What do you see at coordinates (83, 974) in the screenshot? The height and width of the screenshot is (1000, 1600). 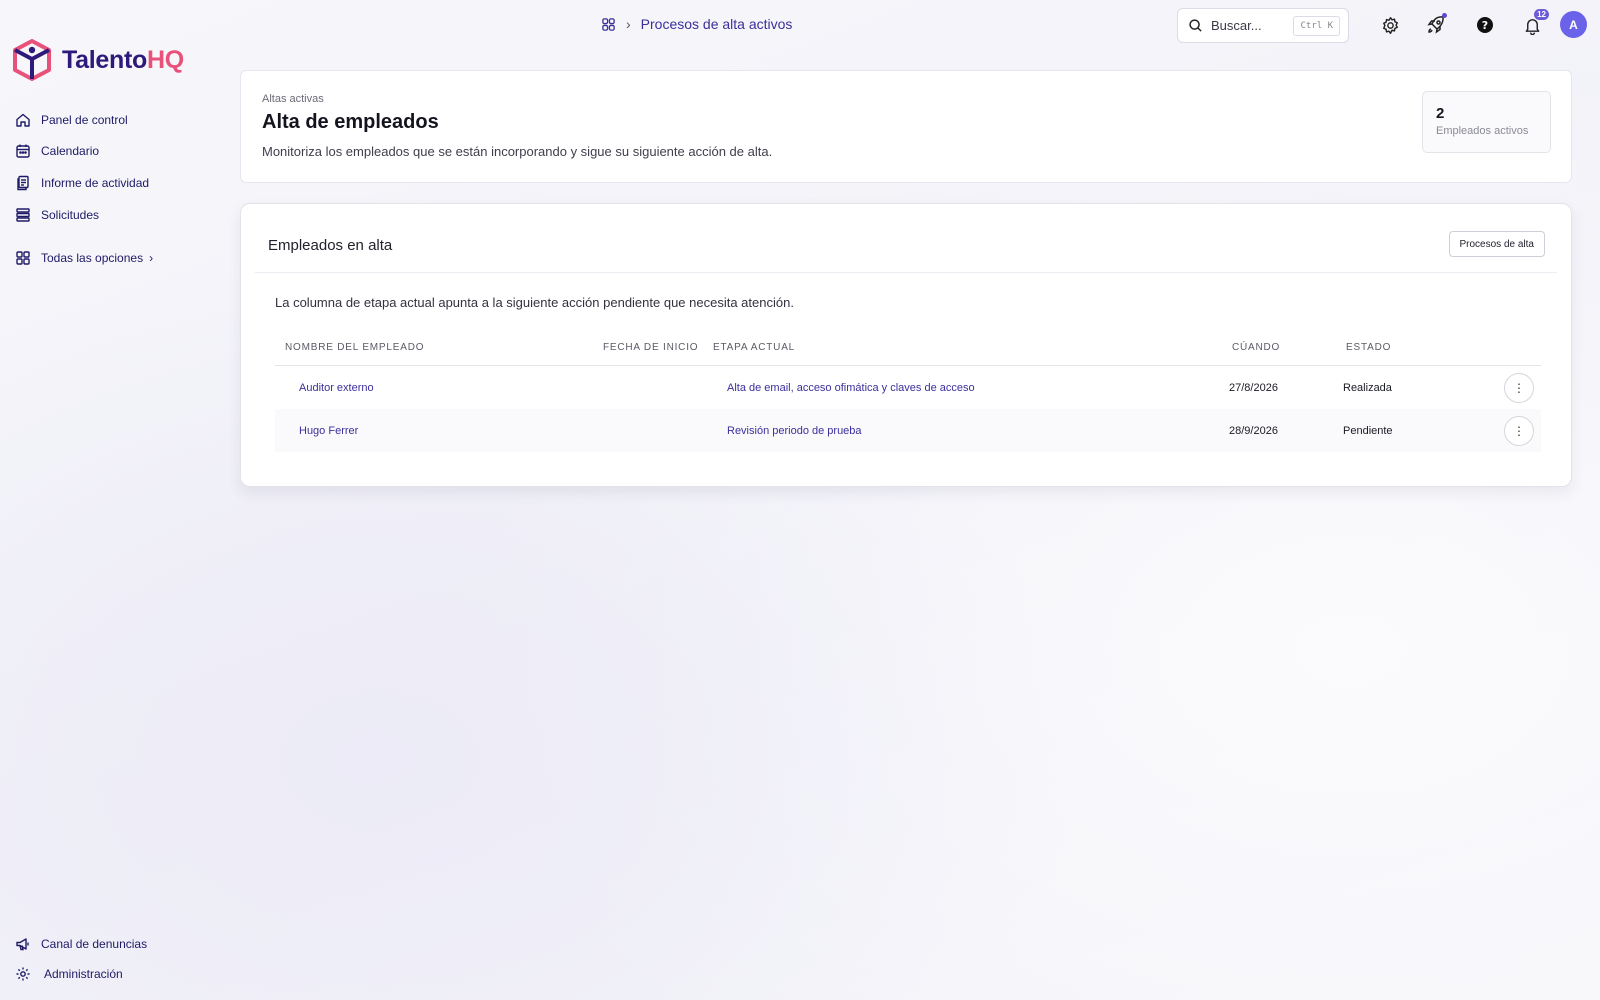 I see `sidebar-item-label: Administración` at bounding box center [83, 974].